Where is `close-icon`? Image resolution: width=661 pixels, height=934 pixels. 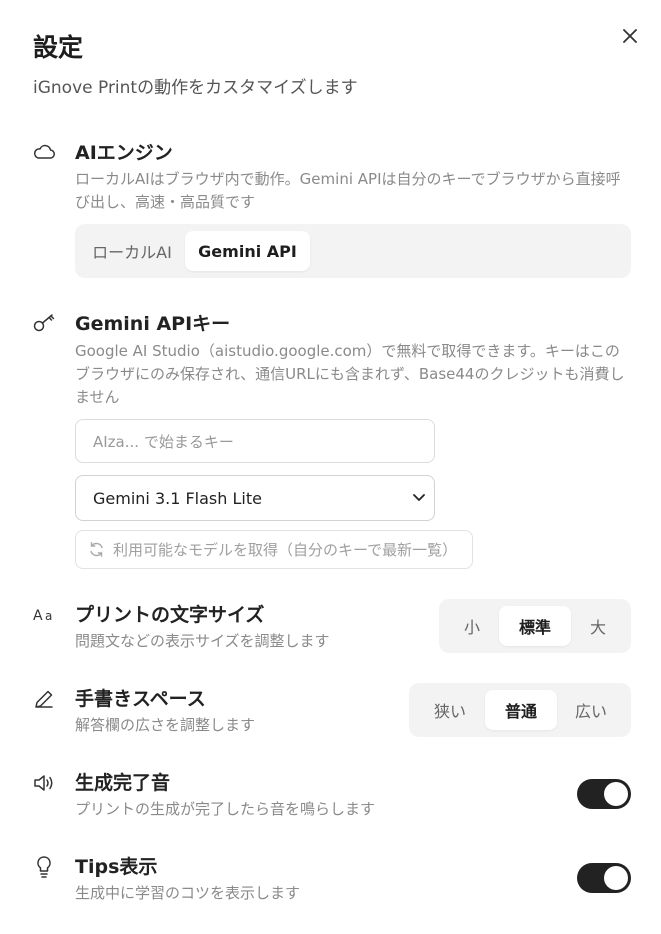
close-icon is located at coordinates (630, 36).